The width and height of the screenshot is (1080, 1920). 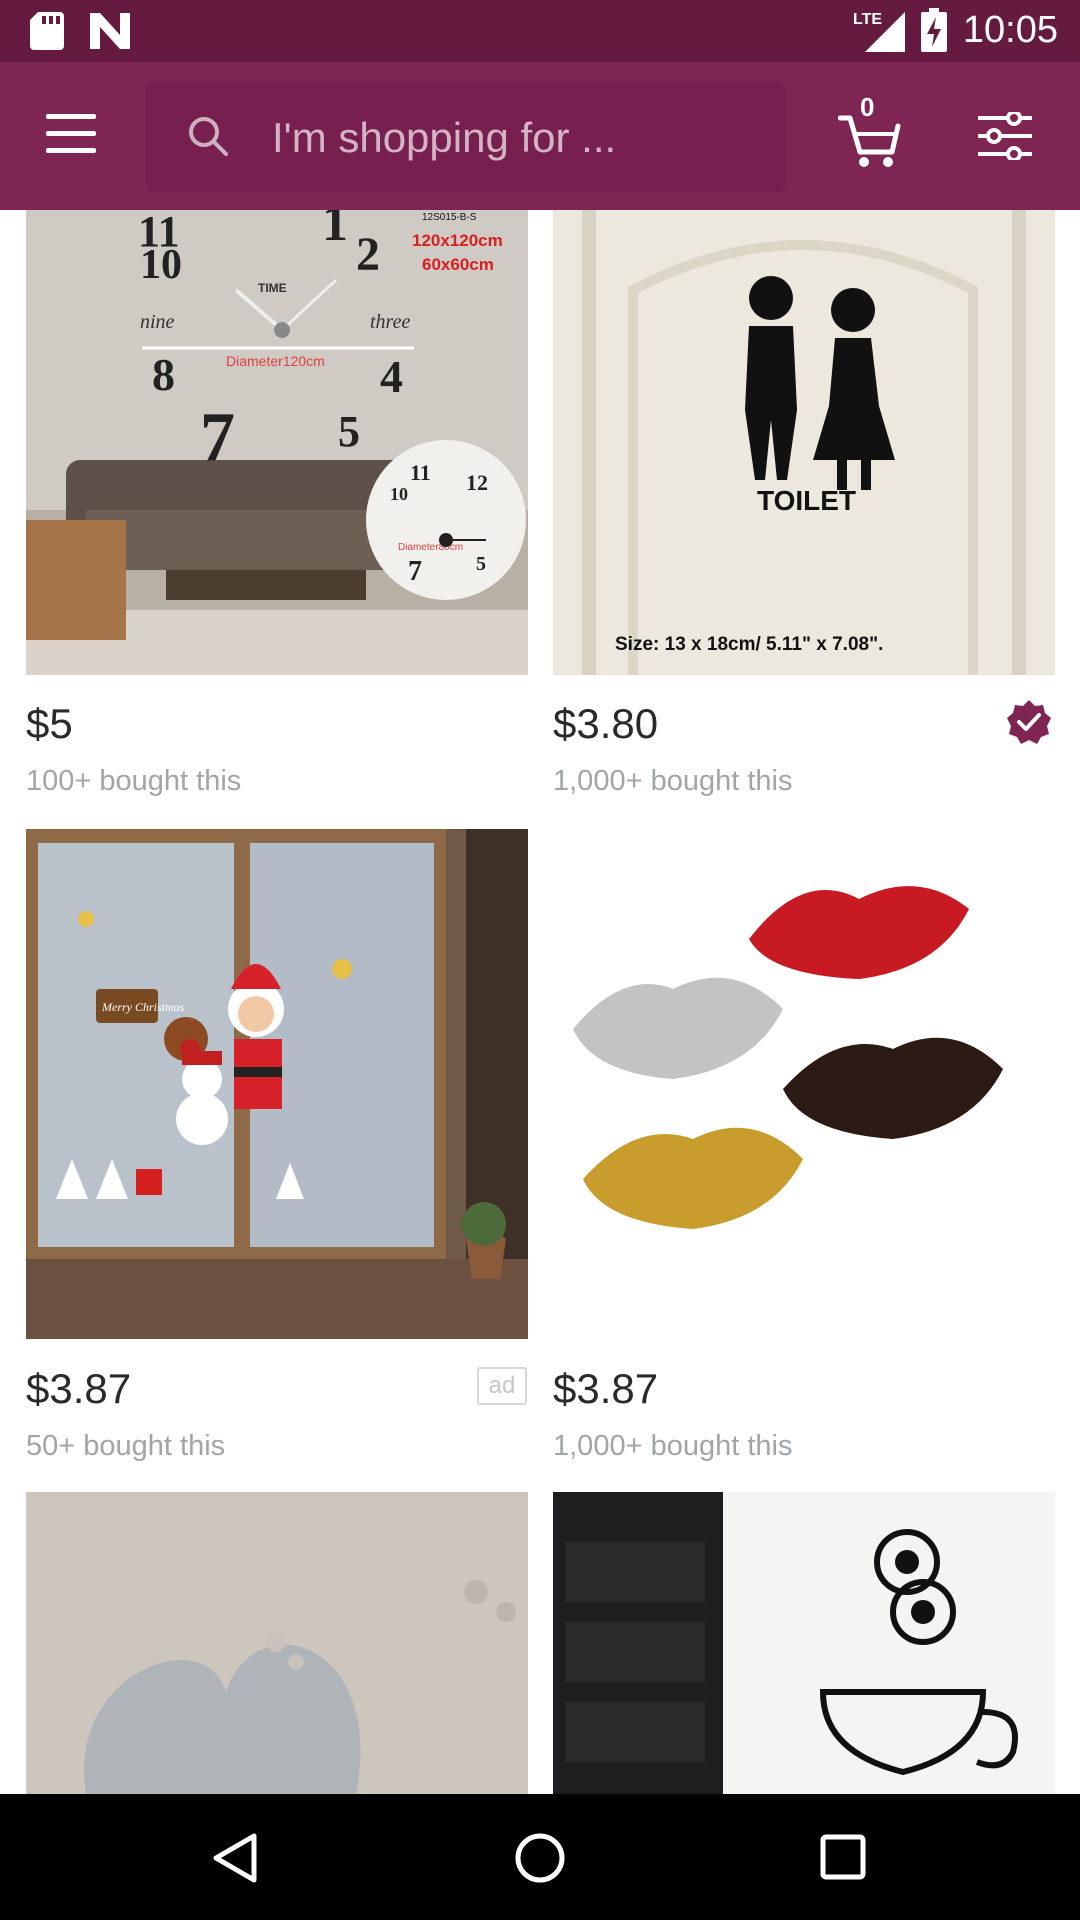 I want to click on filter-button, so click(x=1005, y=136).